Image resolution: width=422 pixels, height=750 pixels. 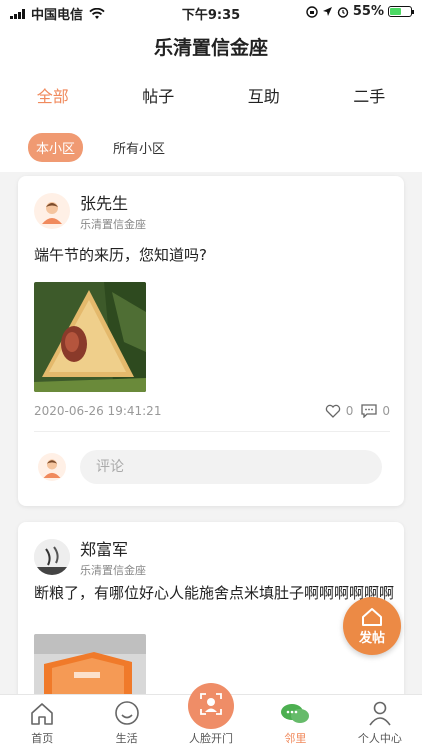 I want to click on status-right: 55%, so click(x=360, y=11).